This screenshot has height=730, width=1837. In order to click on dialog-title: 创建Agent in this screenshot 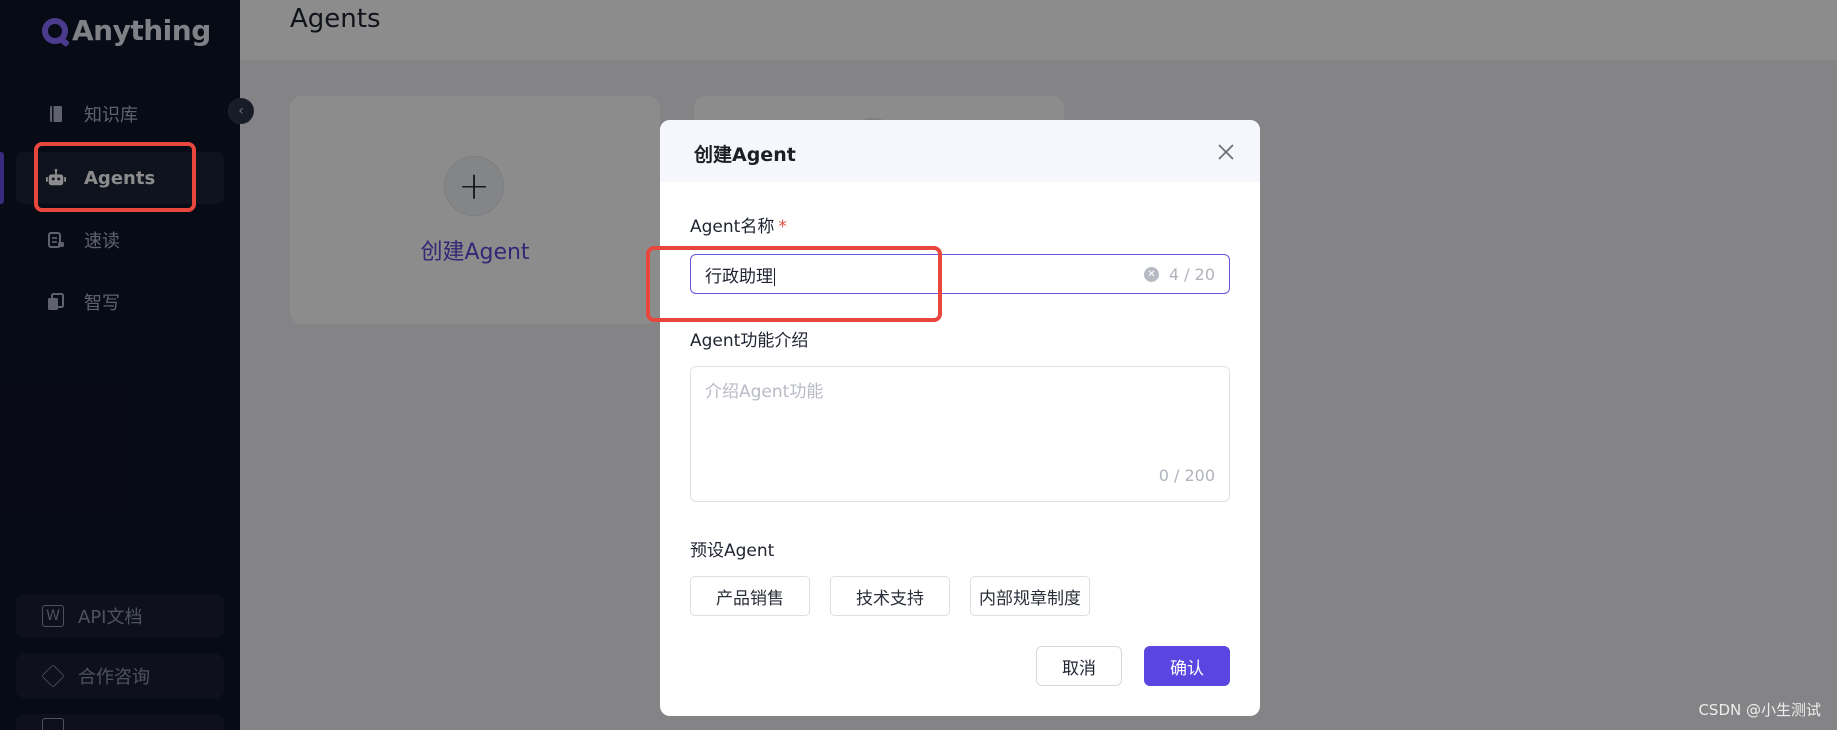, I will do `click(745, 155)`.